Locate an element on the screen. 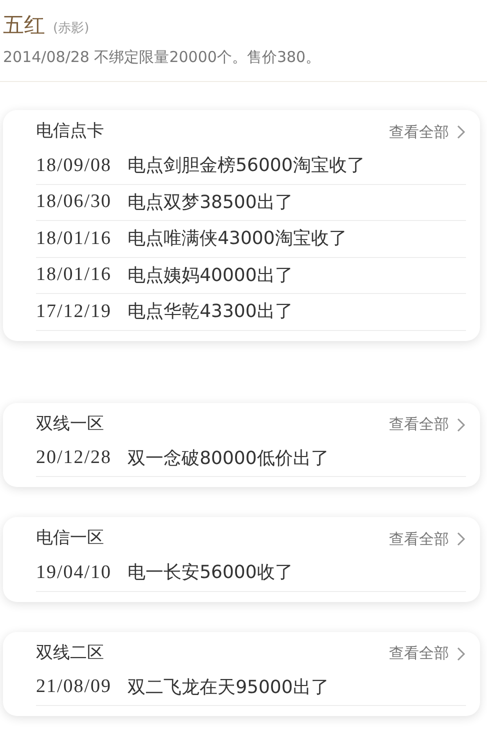 The image size is (487, 748). section-title: 双线二区 is located at coordinates (70, 653).